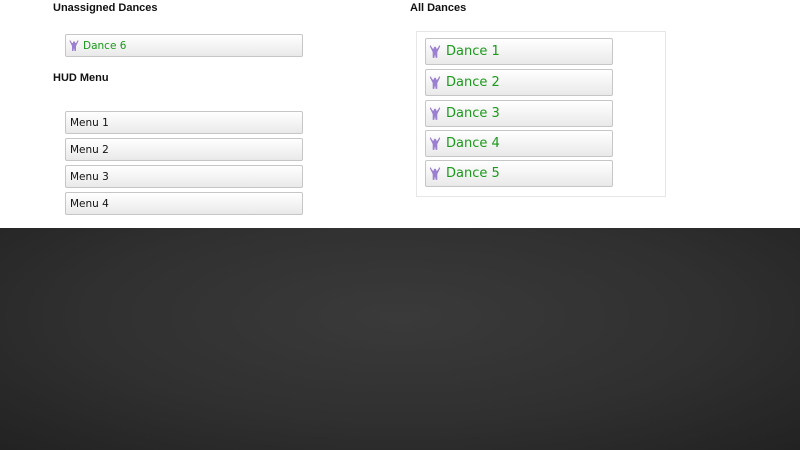 Image resolution: width=800 pixels, height=450 pixels. Describe the element at coordinates (184, 176) in the screenshot. I see `menu-button-3: Menu 3` at that location.